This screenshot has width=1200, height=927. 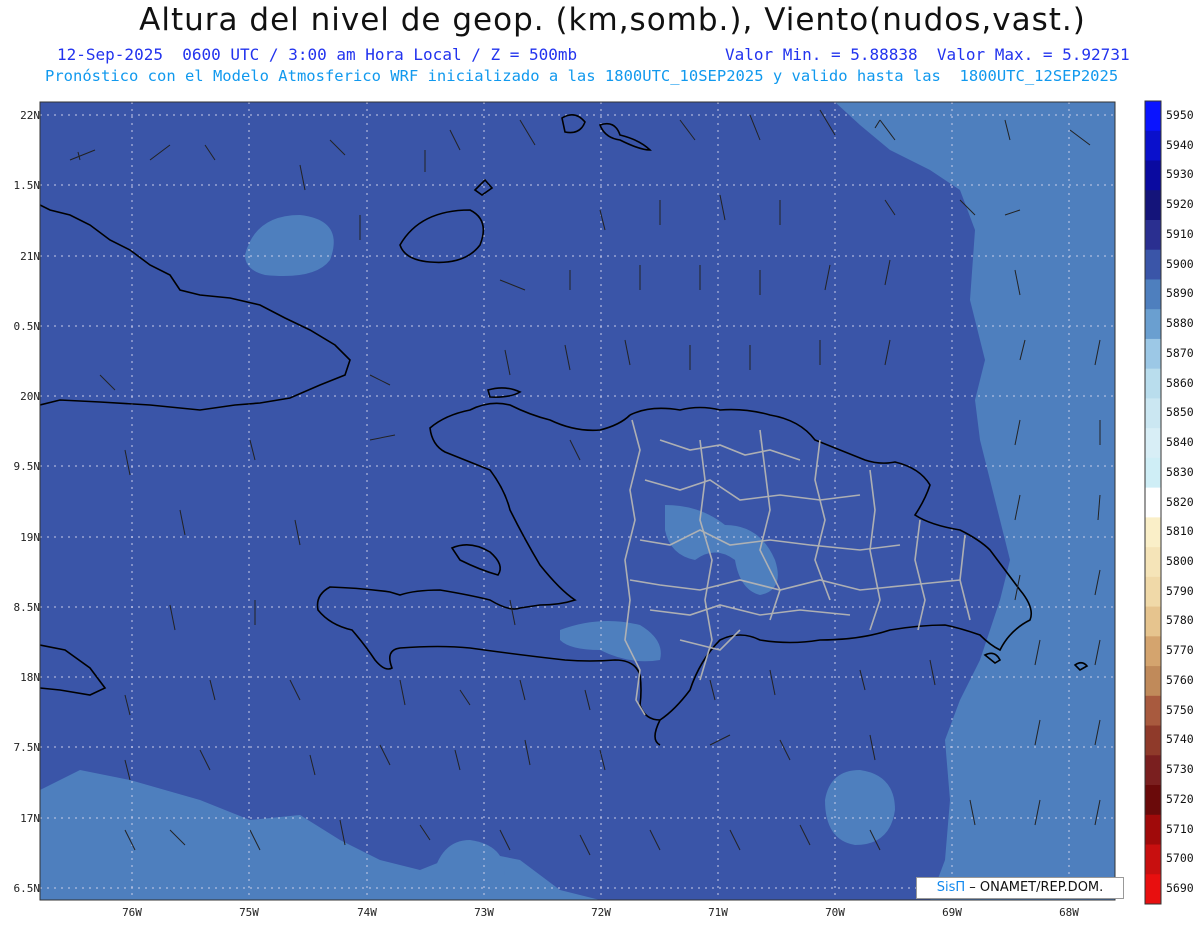 I want to click on colorbar-label: 5760, so click(x=1180, y=679).